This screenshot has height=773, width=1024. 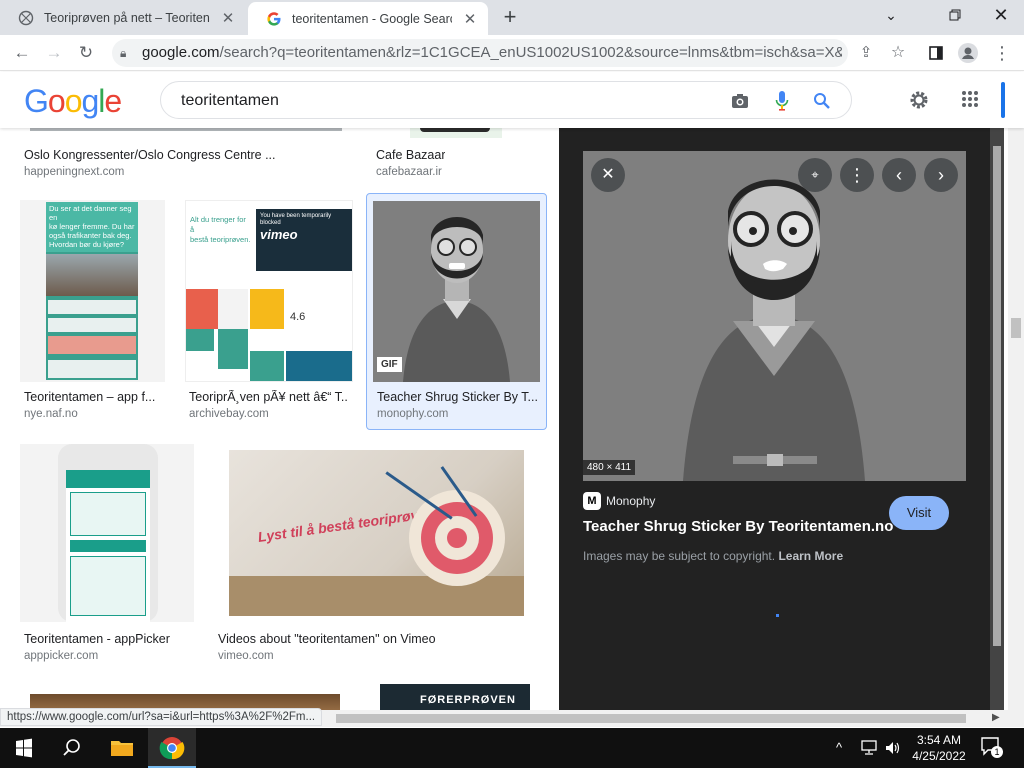 What do you see at coordinates (368, 18) in the screenshot?
I see `tab-google-search: teoritentamen - Google Search ✕` at bounding box center [368, 18].